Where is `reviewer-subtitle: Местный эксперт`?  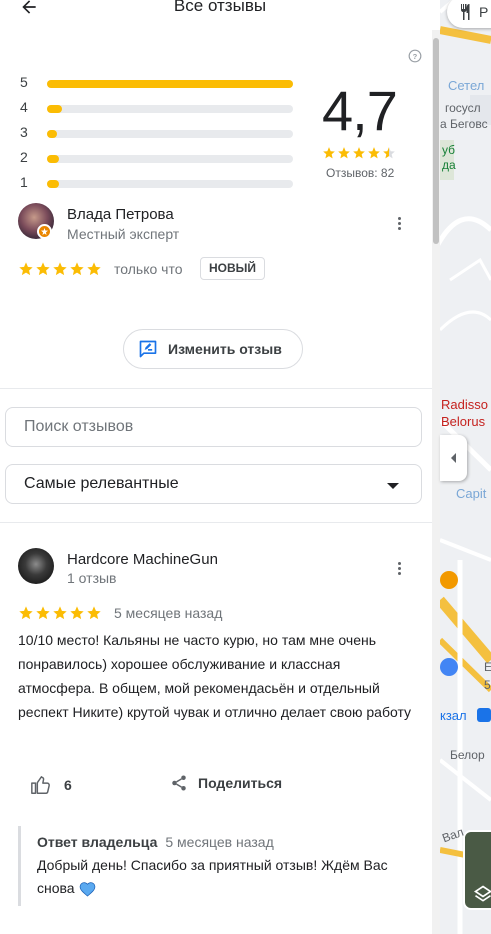 reviewer-subtitle: Местный эксперт is located at coordinates (123, 234).